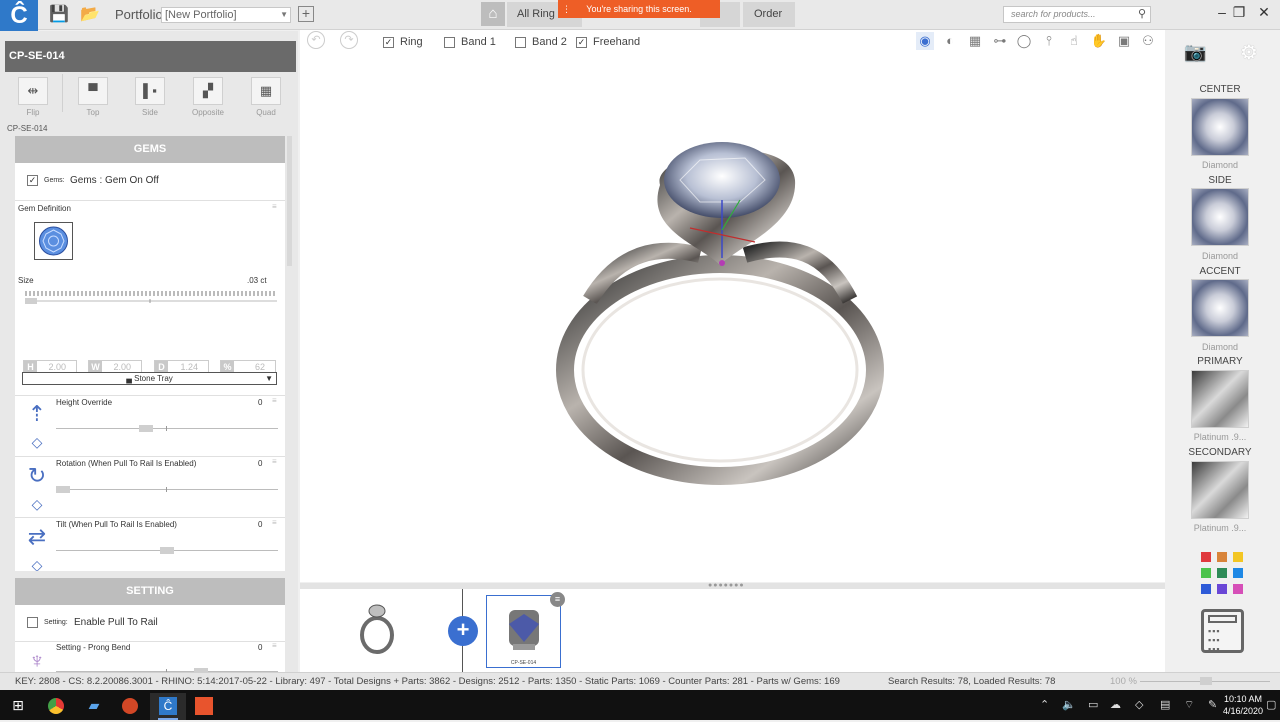 The image size is (1280, 722). Describe the element at coordinates (1243, 705) in the screenshot. I see `clock: 10:10 AM 4/16/2020` at that location.